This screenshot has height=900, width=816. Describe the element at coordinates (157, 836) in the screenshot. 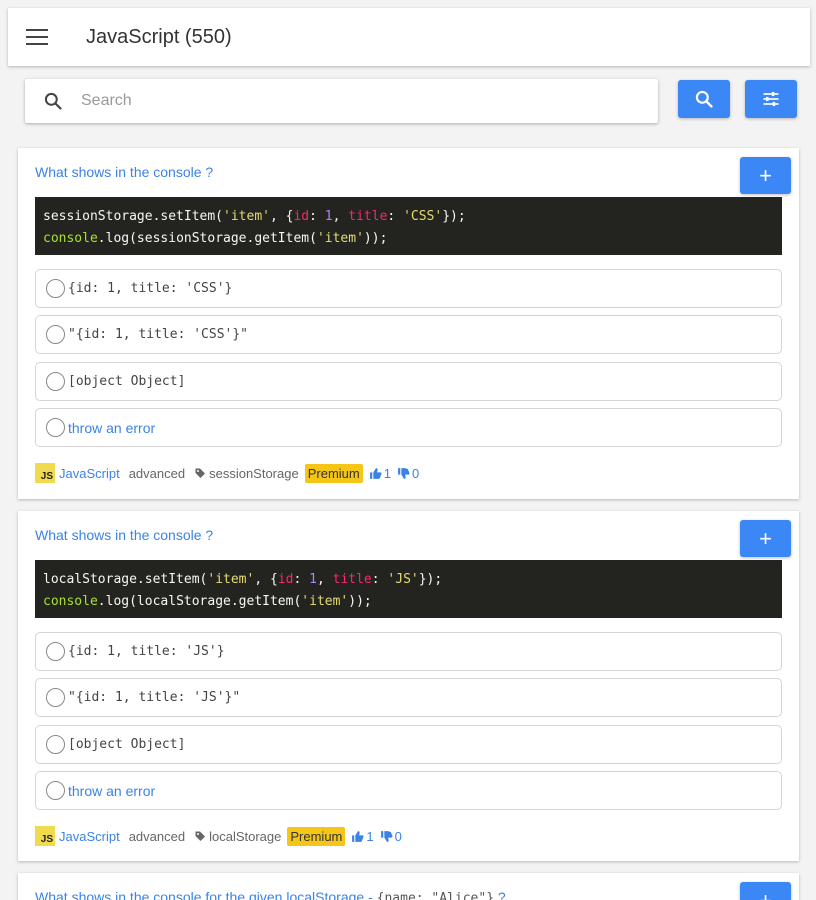

I see `difficulty-label: advanced` at that location.